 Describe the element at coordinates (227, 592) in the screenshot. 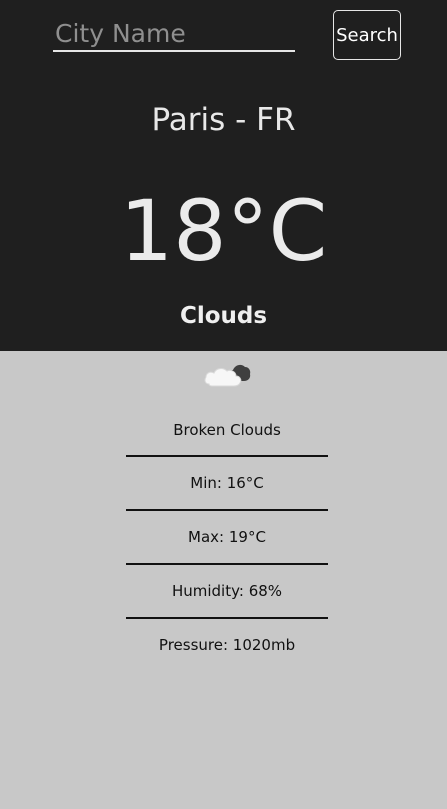

I see `detail-humidity: Humidity: 68%` at that location.